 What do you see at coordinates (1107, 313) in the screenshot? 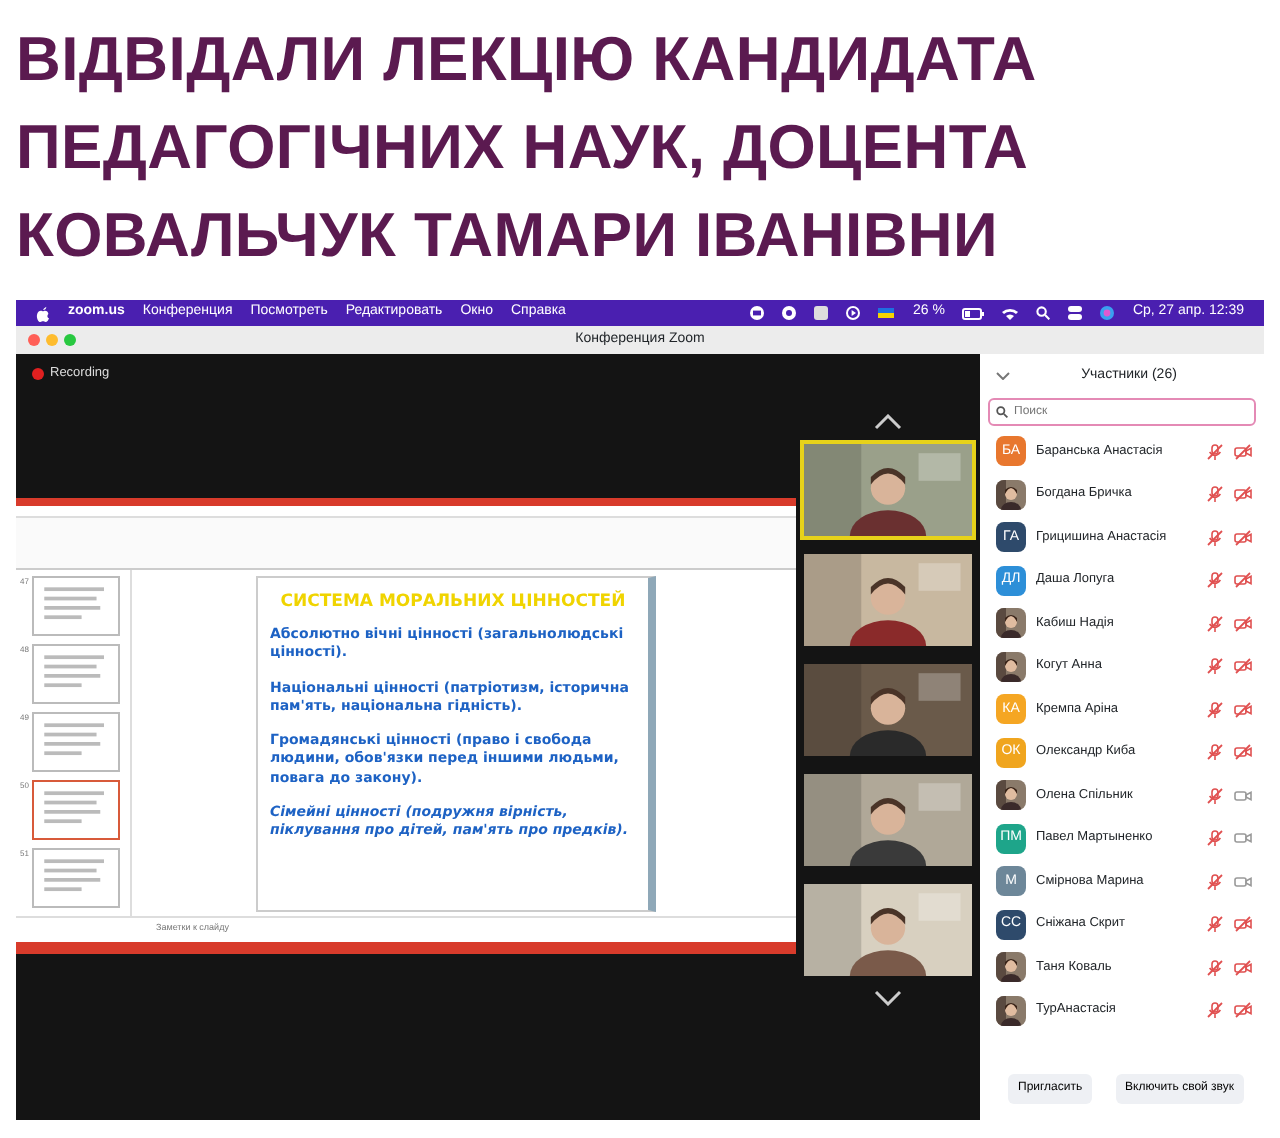
I see `siri-icon` at bounding box center [1107, 313].